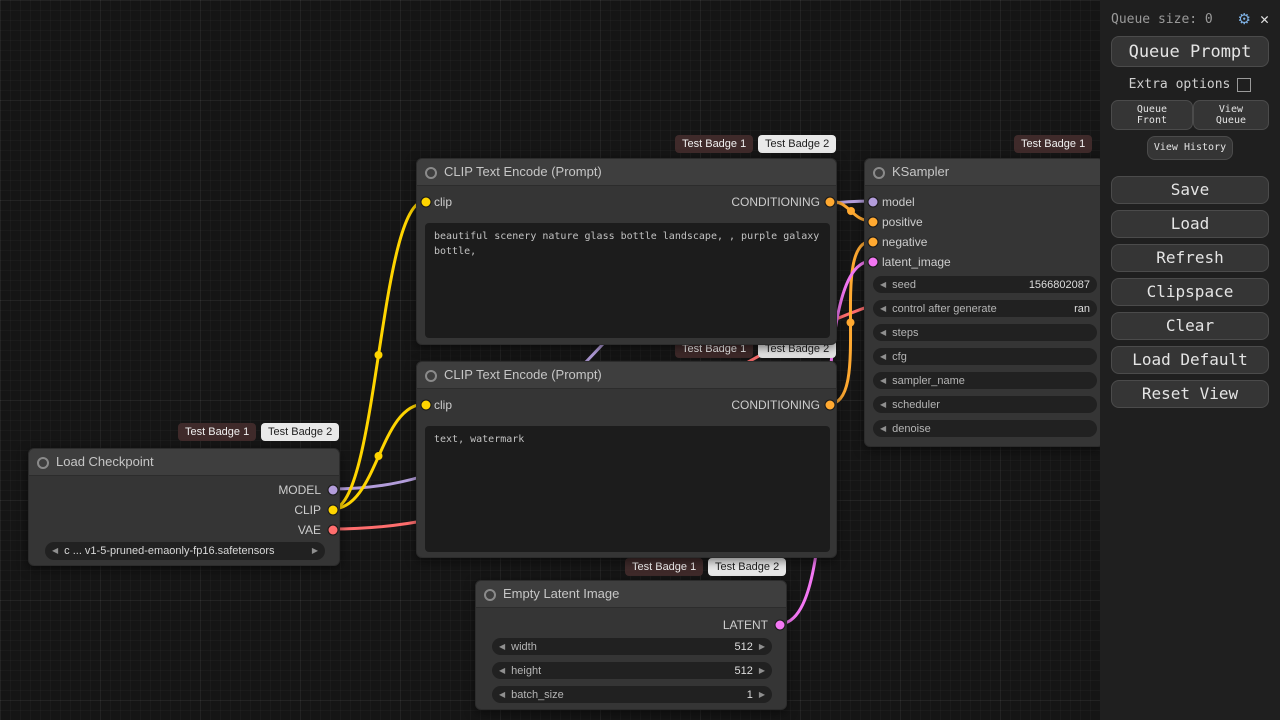 The image size is (1280, 720). What do you see at coordinates (1244, 84) in the screenshot?
I see `extra-options-checkbox` at bounding box center [1244, 84].